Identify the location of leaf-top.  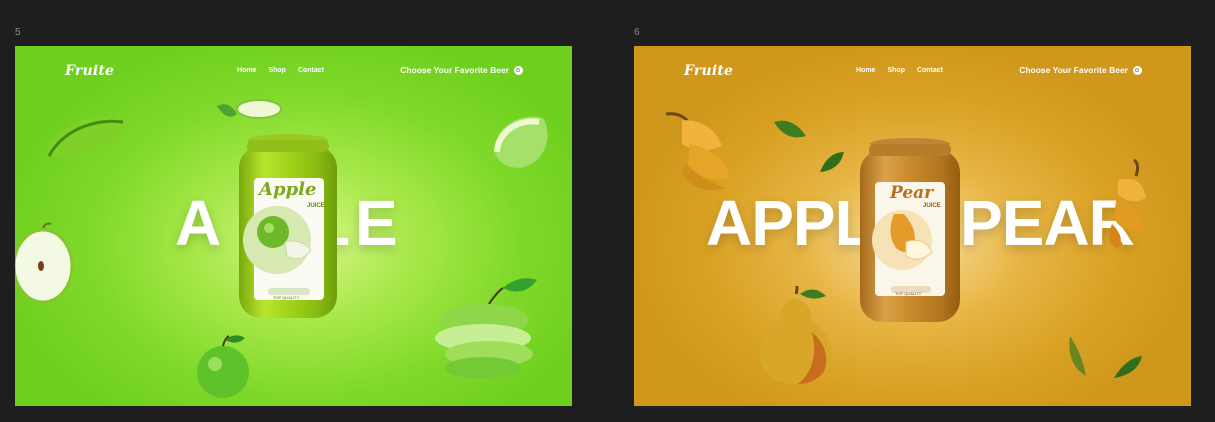
(790, 129).